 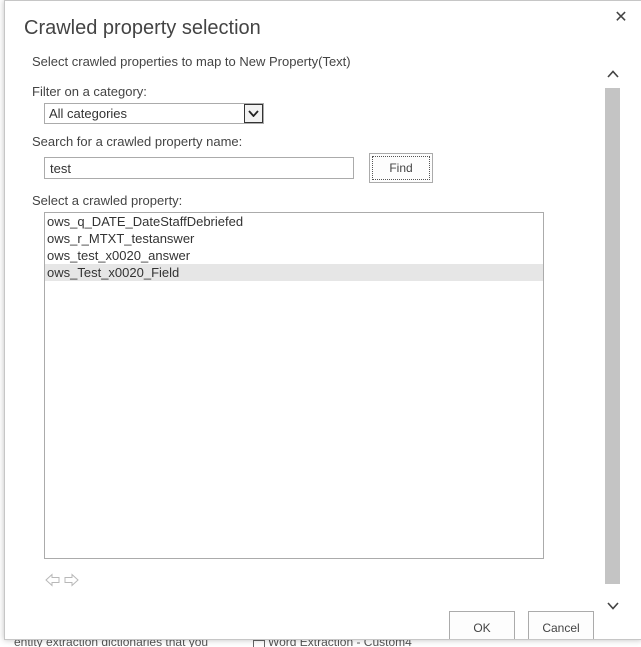 I want to click on find-button: Find, so click(x=401, y=168).